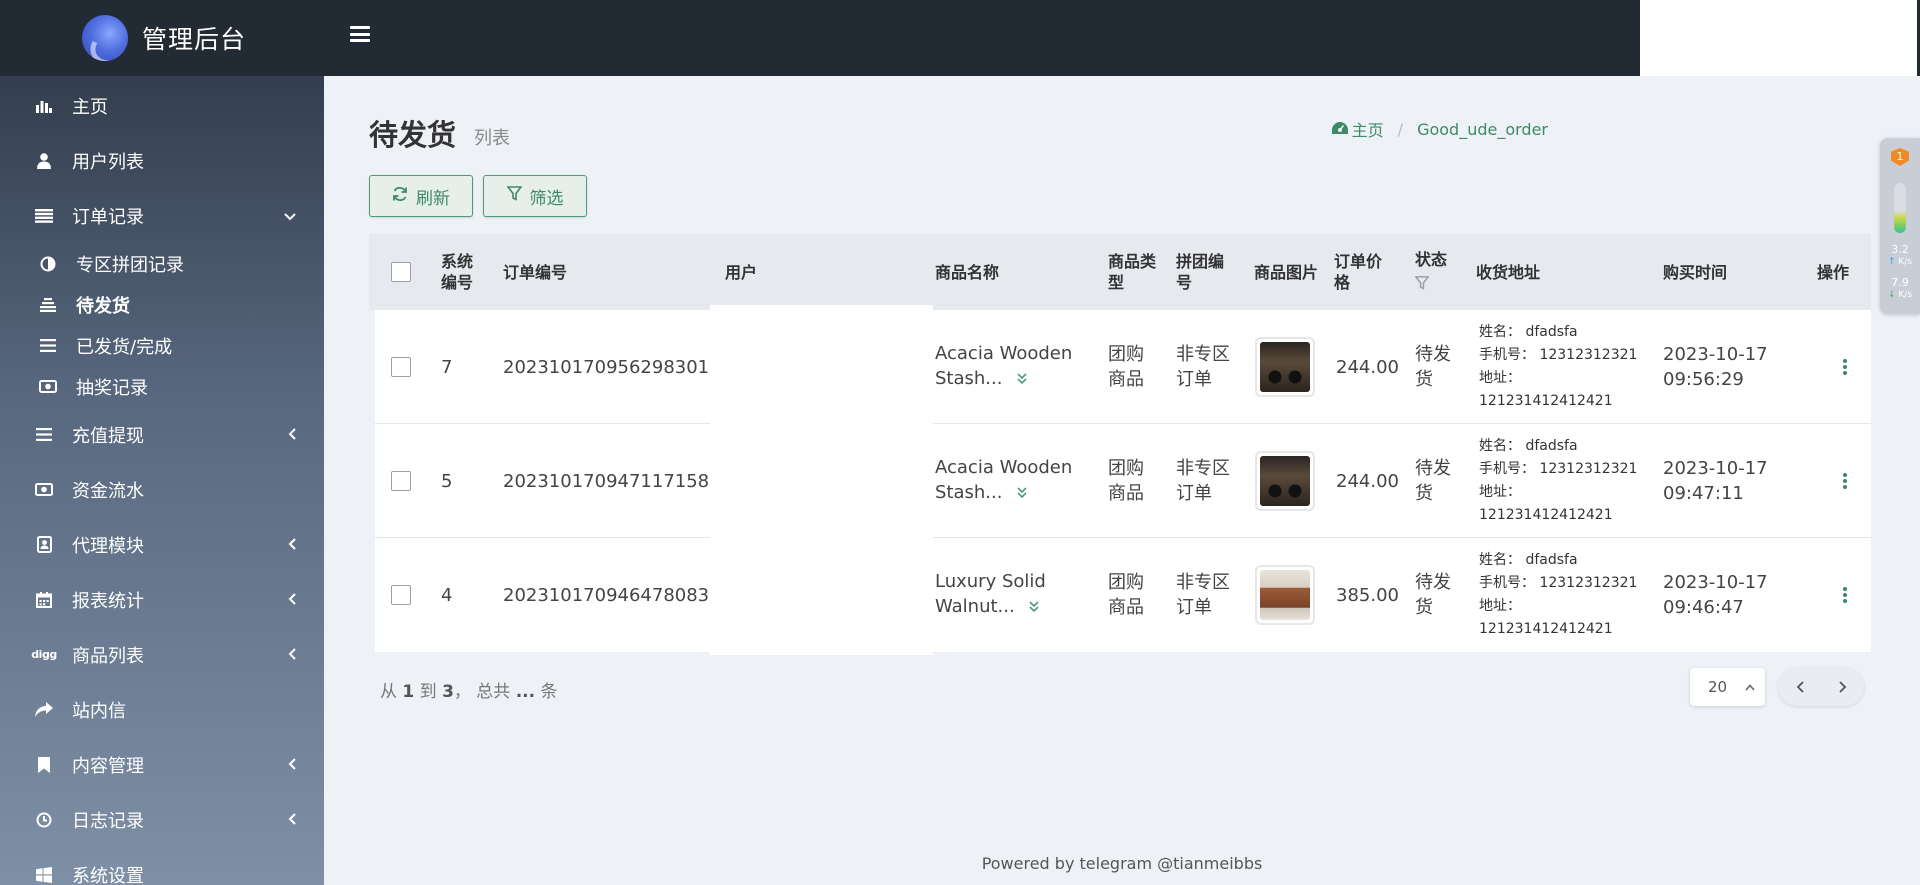  Describe the element at coordinates (492, 138) in the screenshot. I see `page-subtitle: 列表` at that location.